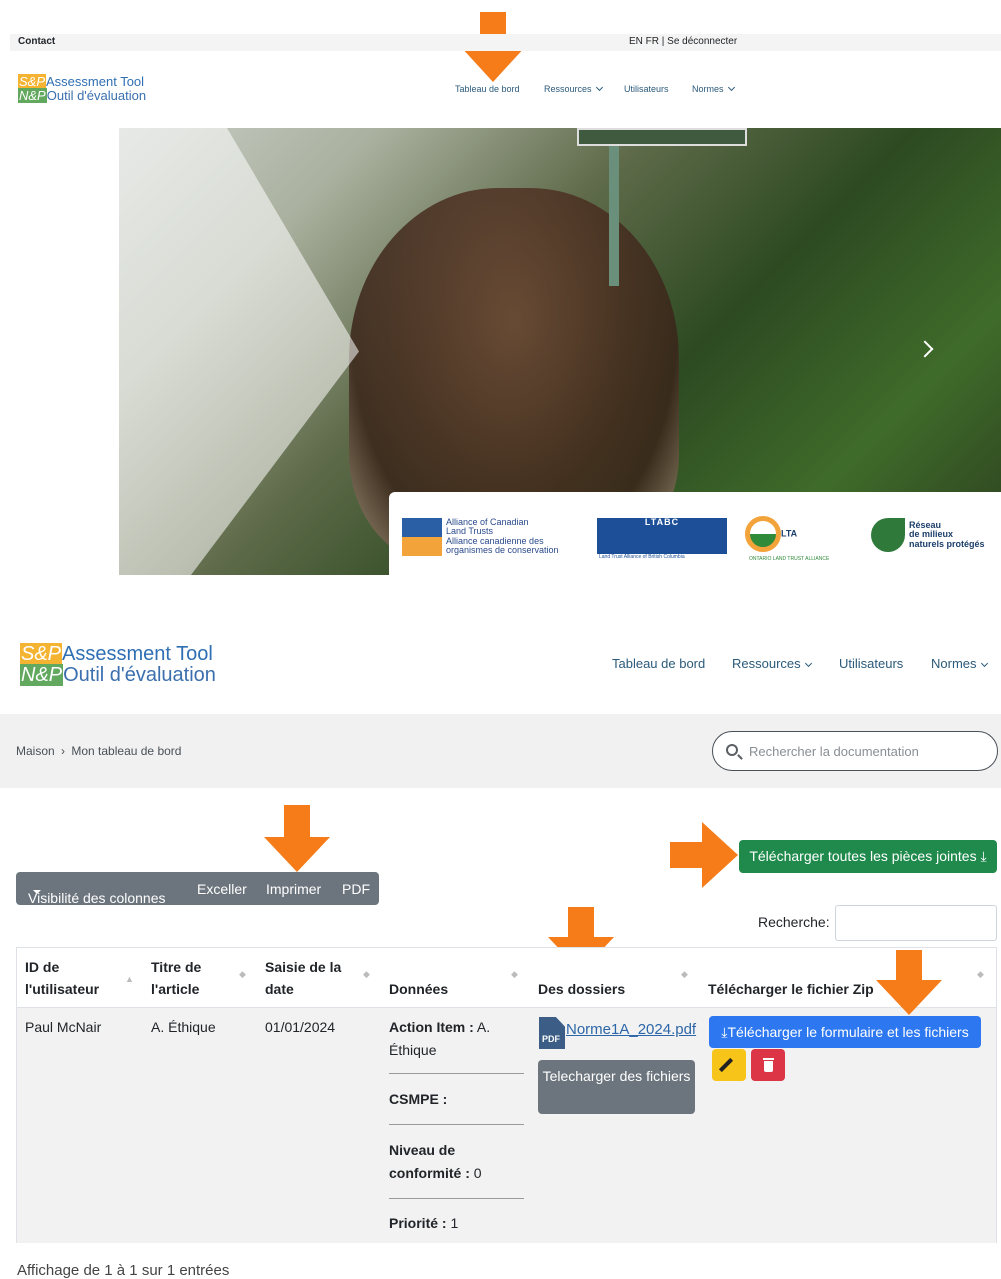 The image size is (1001, 1279). Describe the element at coordinates (726, 1065) in the screenshot. I see `pencil-icon` at that location.